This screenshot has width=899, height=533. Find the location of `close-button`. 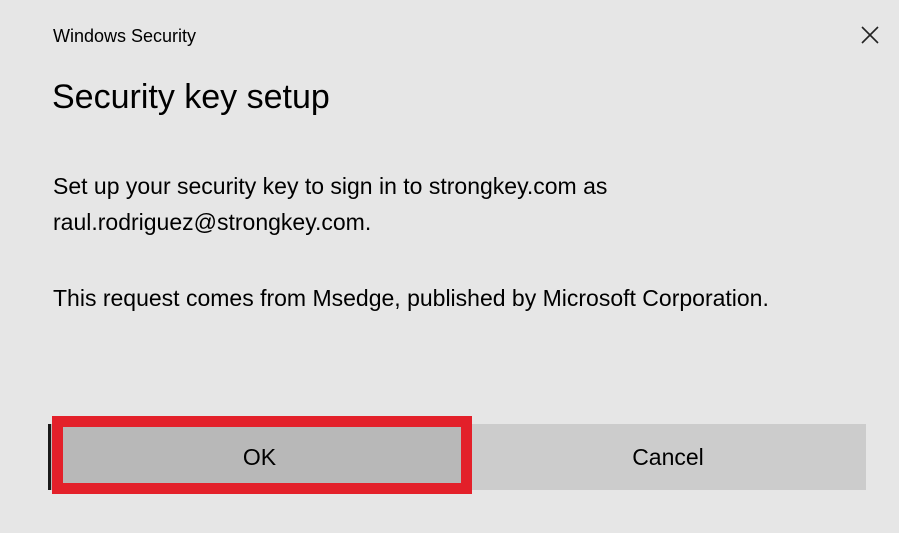

close-button is located at coordinates (870, 35).